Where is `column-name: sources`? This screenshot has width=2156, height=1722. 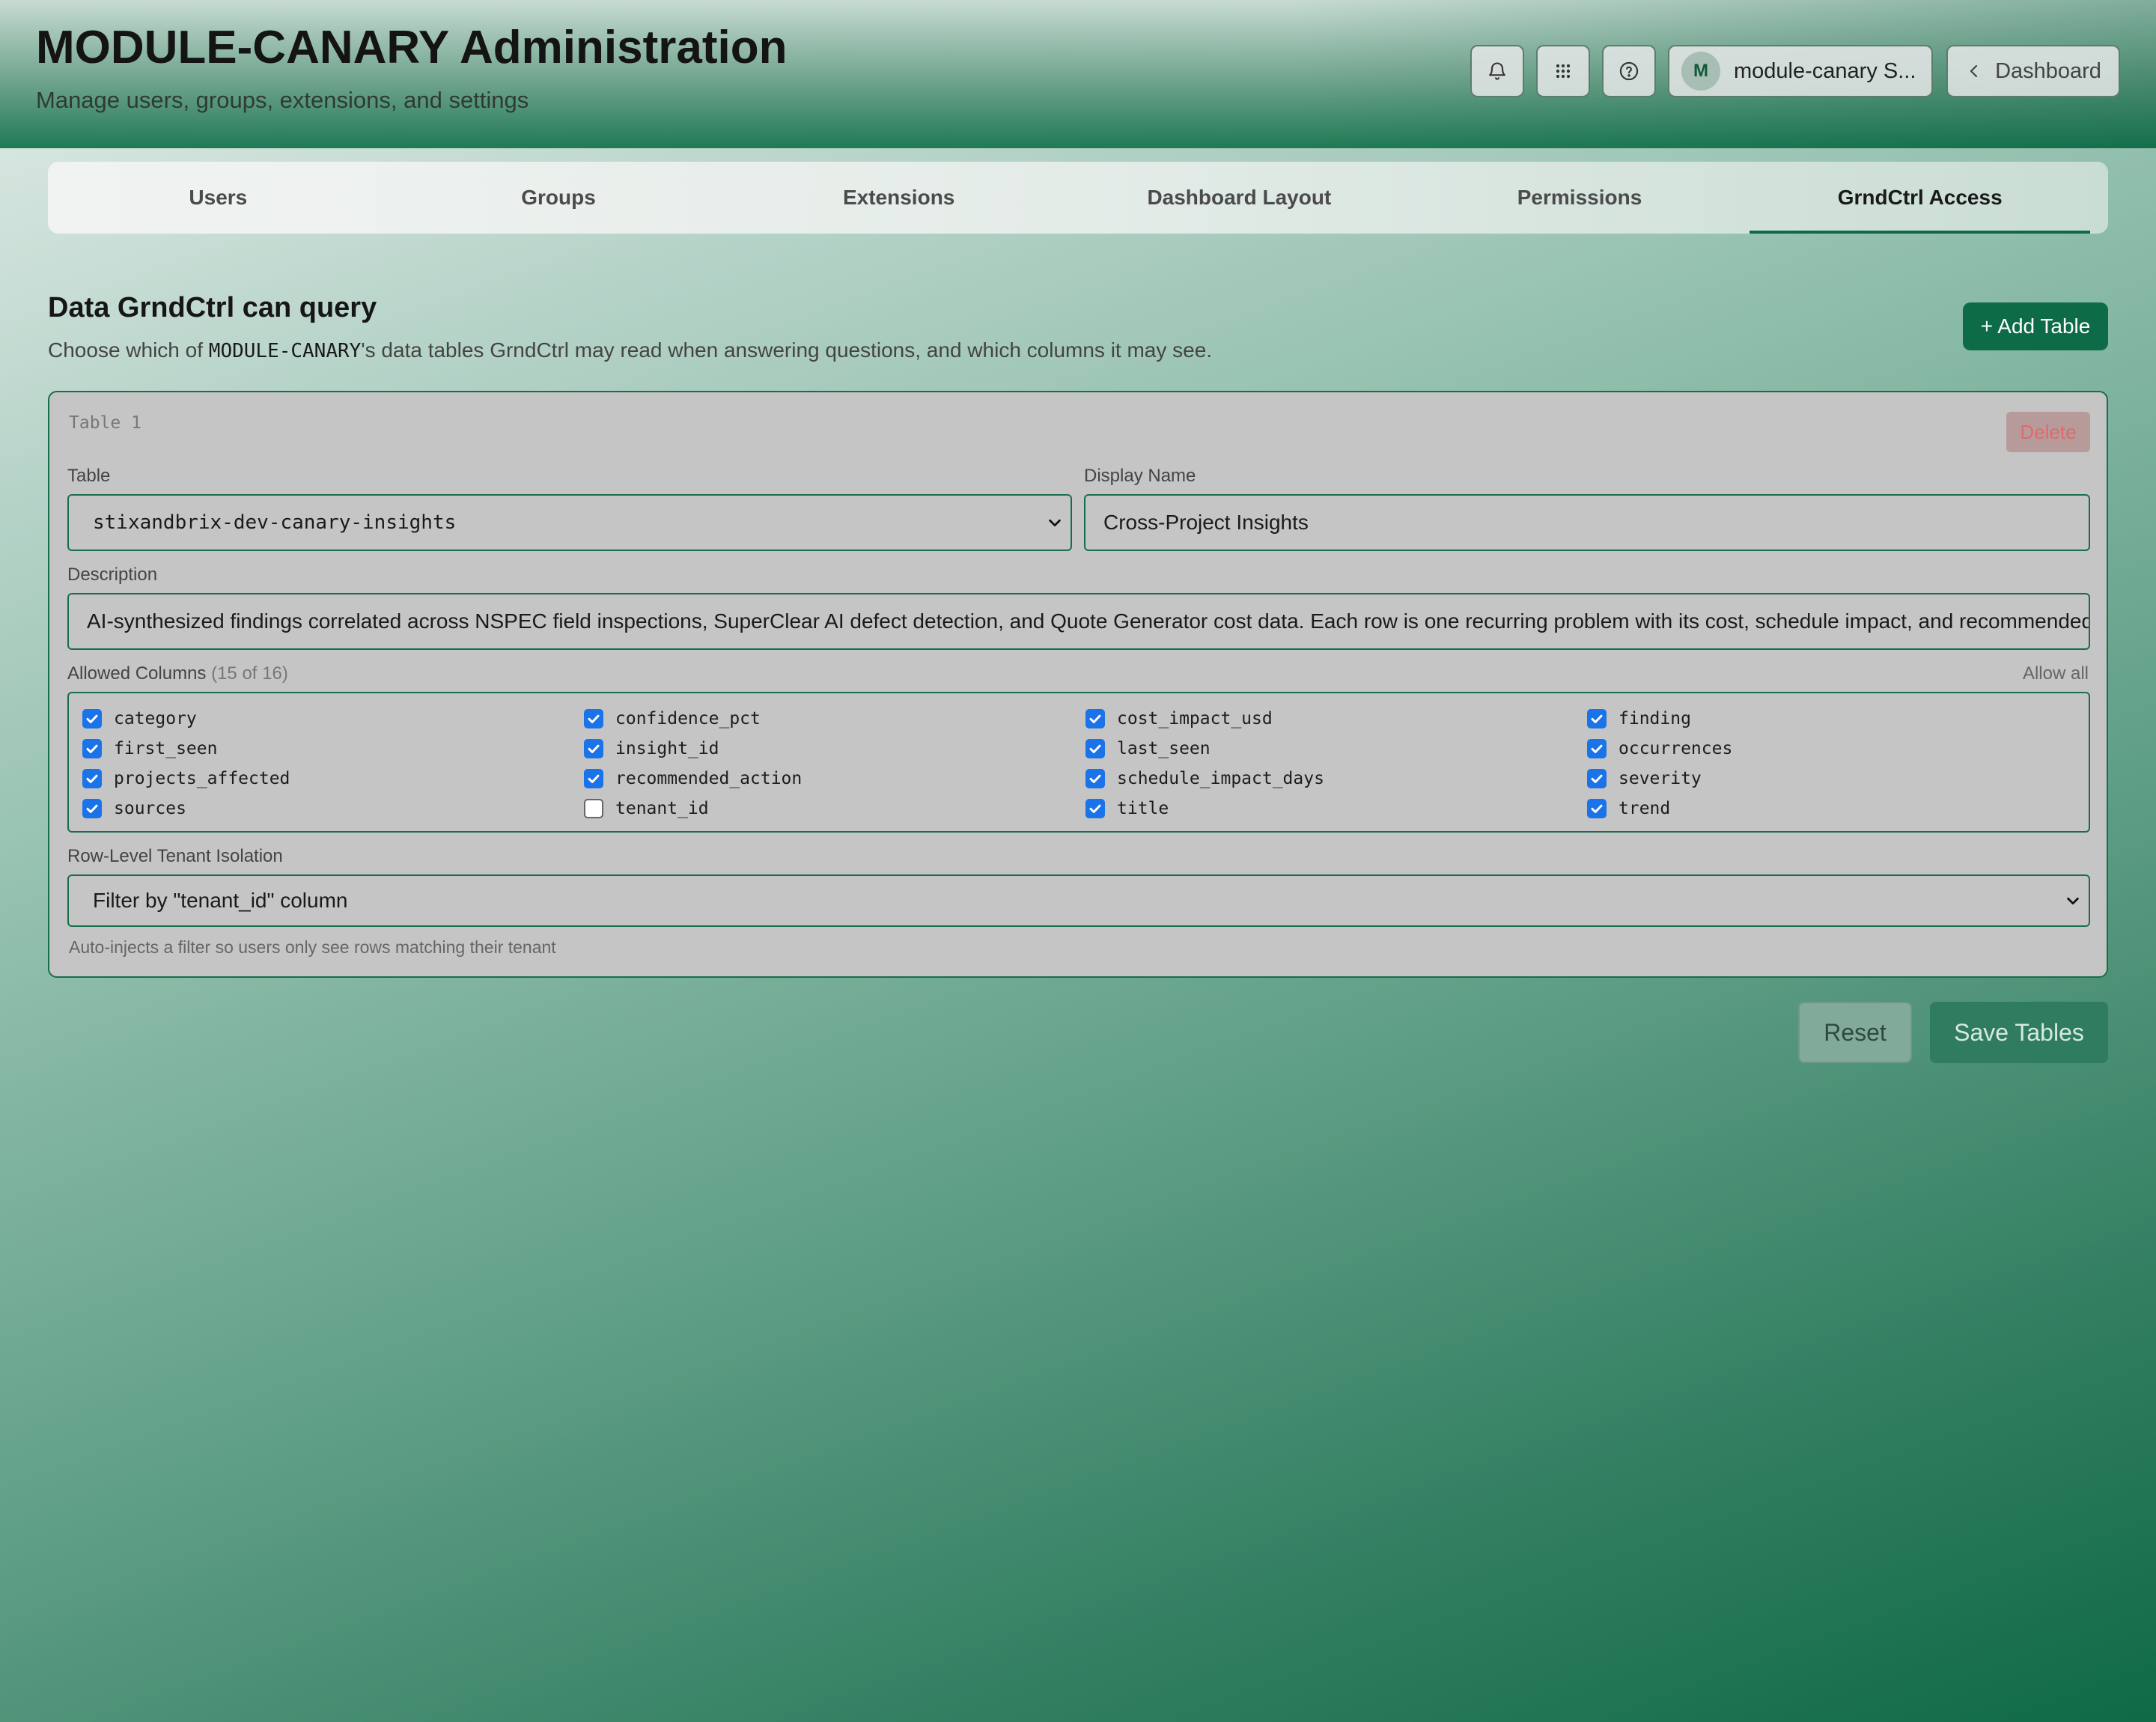
column-name: sources is located at coordinates (150, 808).